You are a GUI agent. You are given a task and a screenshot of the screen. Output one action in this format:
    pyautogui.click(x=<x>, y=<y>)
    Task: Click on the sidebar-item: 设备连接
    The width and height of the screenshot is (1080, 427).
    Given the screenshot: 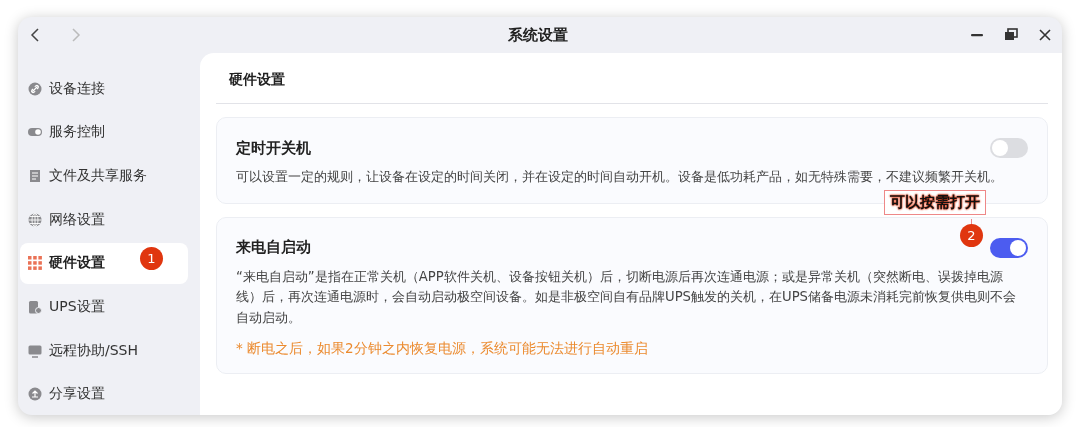 What is the action you would take?
    pyautogui.click(x=104, y=89)
    